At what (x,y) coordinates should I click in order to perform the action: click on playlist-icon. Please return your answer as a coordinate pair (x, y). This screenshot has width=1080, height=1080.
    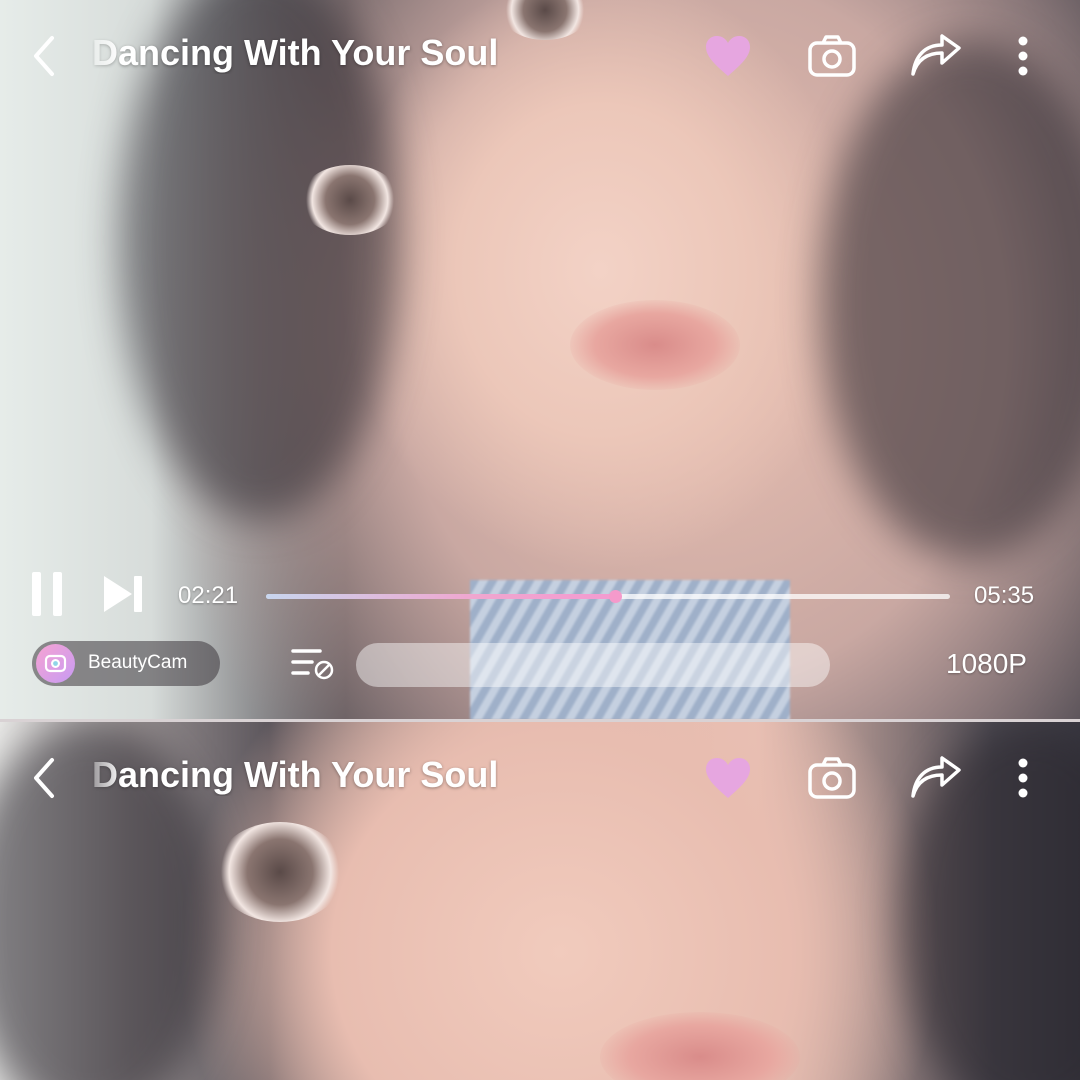
    Looking at the image, I should click on (312, 664).